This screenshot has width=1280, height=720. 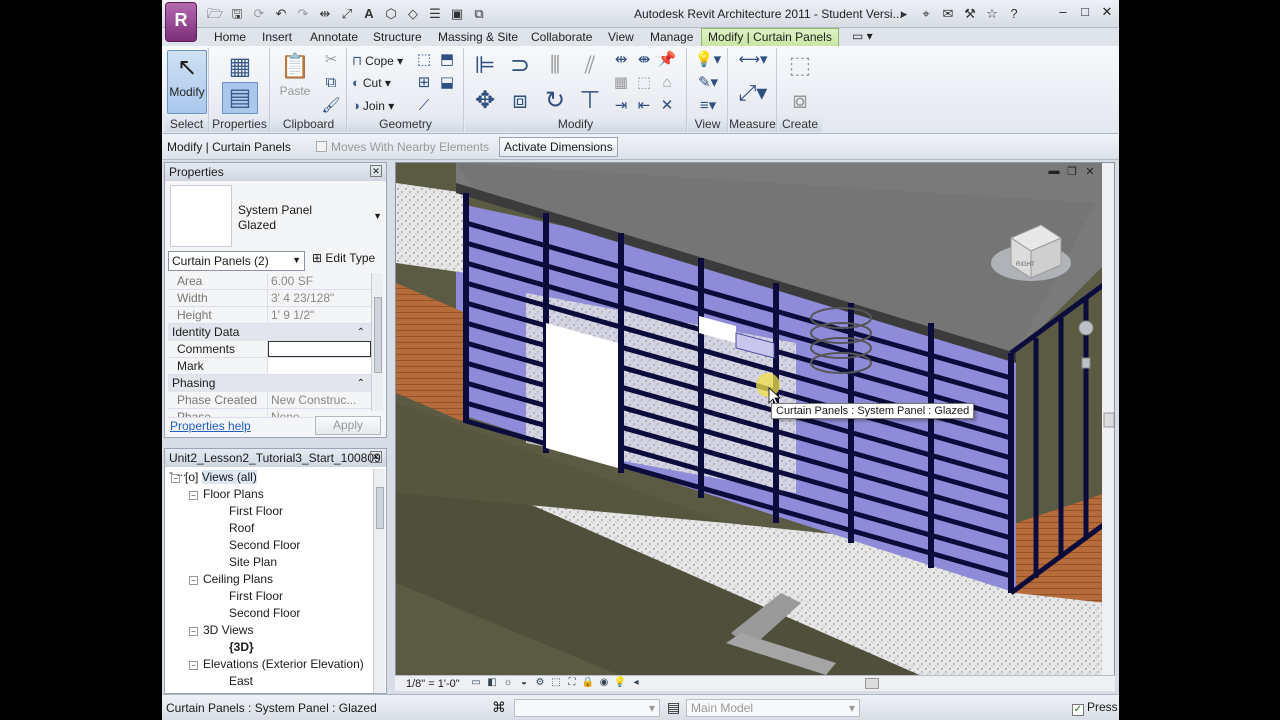 What do you see at coordinates (331, 106) in the screenshot?
I see `match-properties-icon: 🖌` at bounding box center [331, 106].